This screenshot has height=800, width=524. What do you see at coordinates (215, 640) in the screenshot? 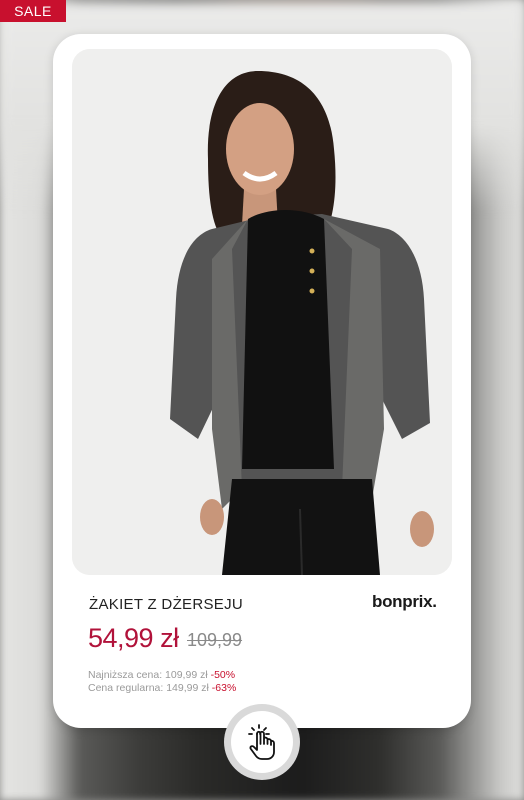
I see `old-price: 109,99` at bounding box center [215, 640].